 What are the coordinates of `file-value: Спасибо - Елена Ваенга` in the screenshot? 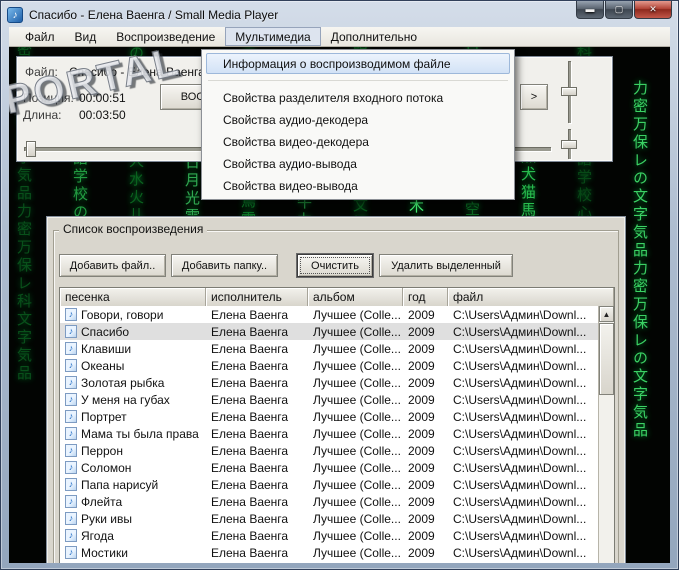 It's located at (137, 72).